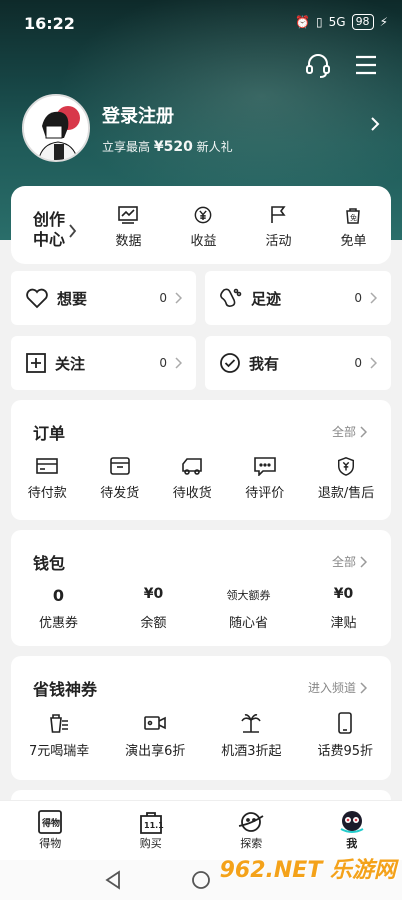 The image size is (402, 900). I want to click on tab-label: 探索, so click(251, 843).